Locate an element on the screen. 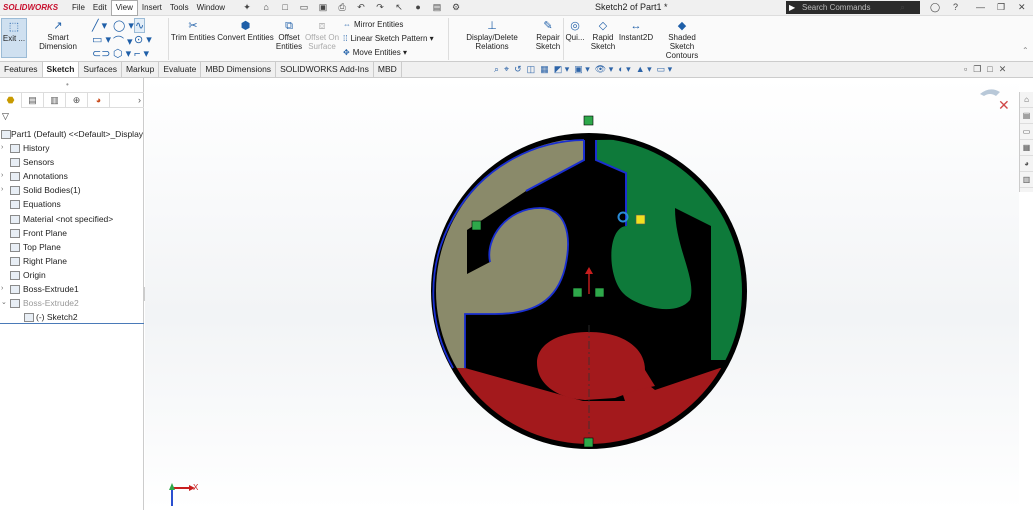  viewport-restore-icon: ❐ is located at coordinates (977, 69).